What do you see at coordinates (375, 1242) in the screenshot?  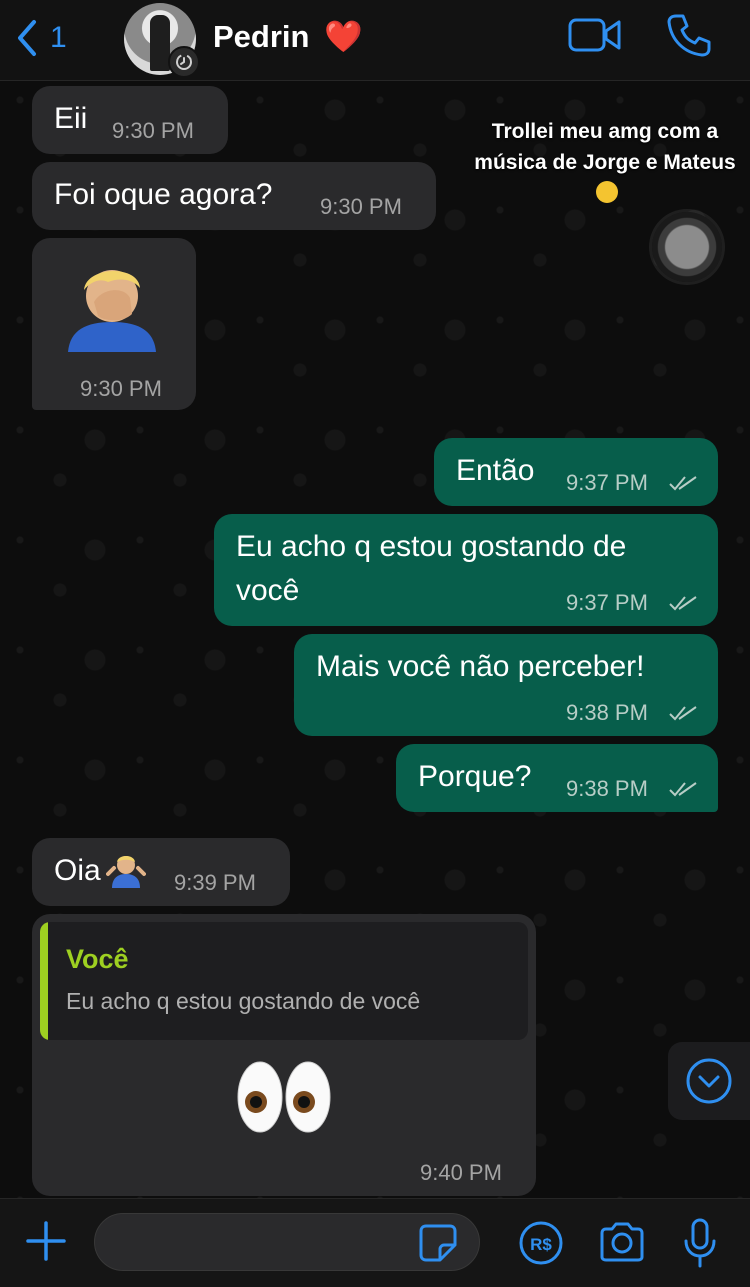 I see `composer-bar: R$` at bounding box center [375, 1242].